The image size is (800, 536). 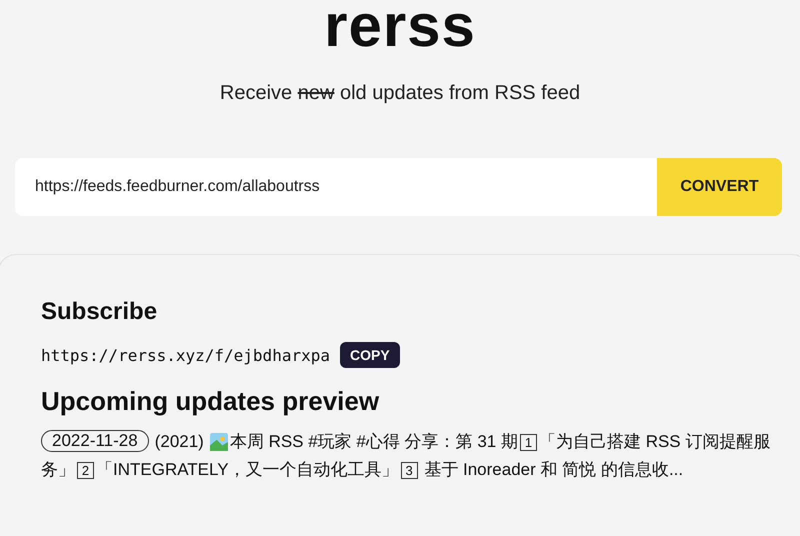 I want to click on landscape-icon, so click(x=219, y=442).